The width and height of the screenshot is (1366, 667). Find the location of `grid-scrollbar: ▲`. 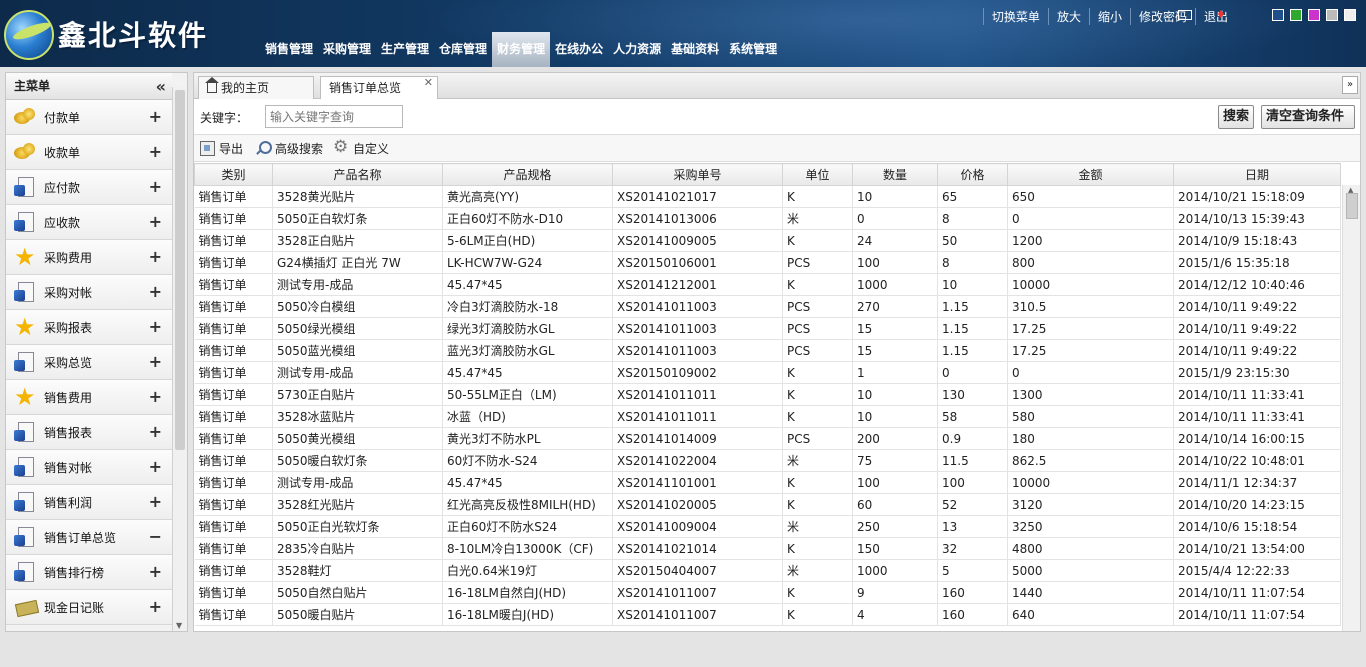

grid-scrollbar: ▲ is located at coordinates (1351, 408).